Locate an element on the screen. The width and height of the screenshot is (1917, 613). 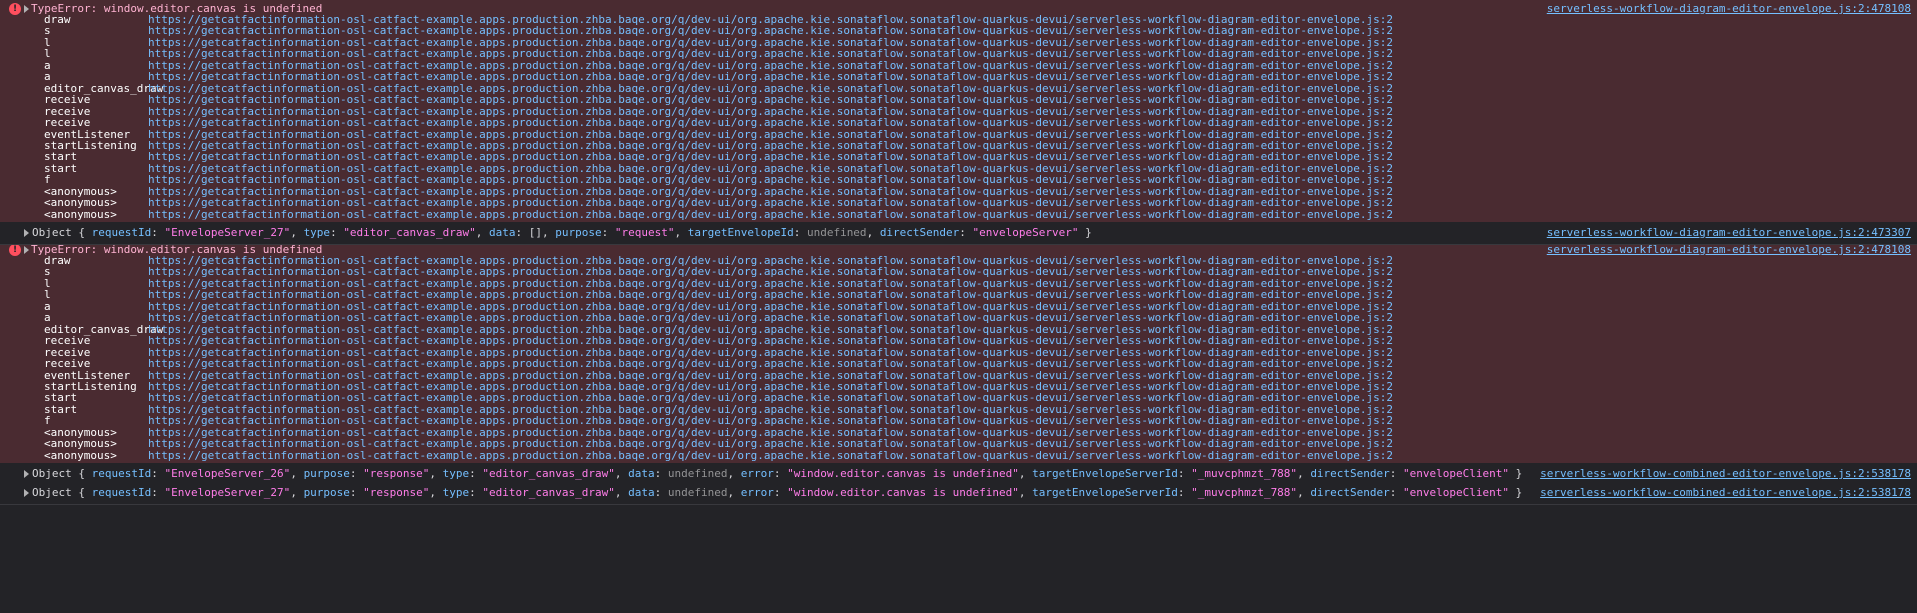
object-token: "request" is located at coordinates (644, 232).